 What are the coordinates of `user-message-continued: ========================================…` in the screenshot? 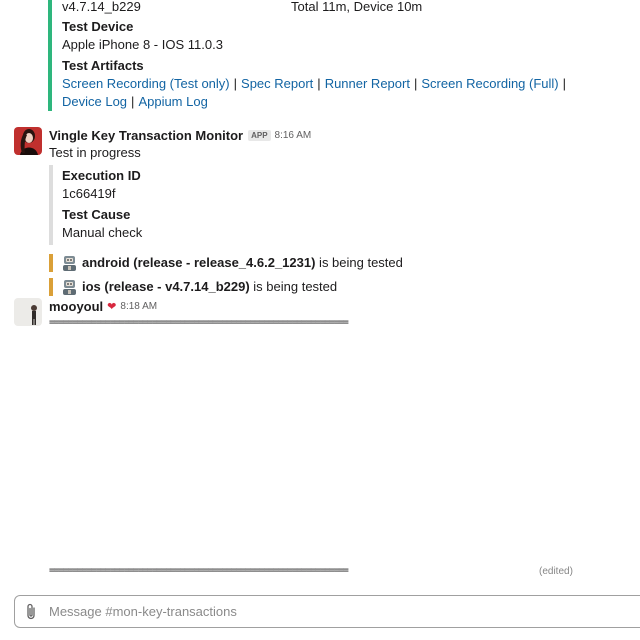 It's located at (329, 571).